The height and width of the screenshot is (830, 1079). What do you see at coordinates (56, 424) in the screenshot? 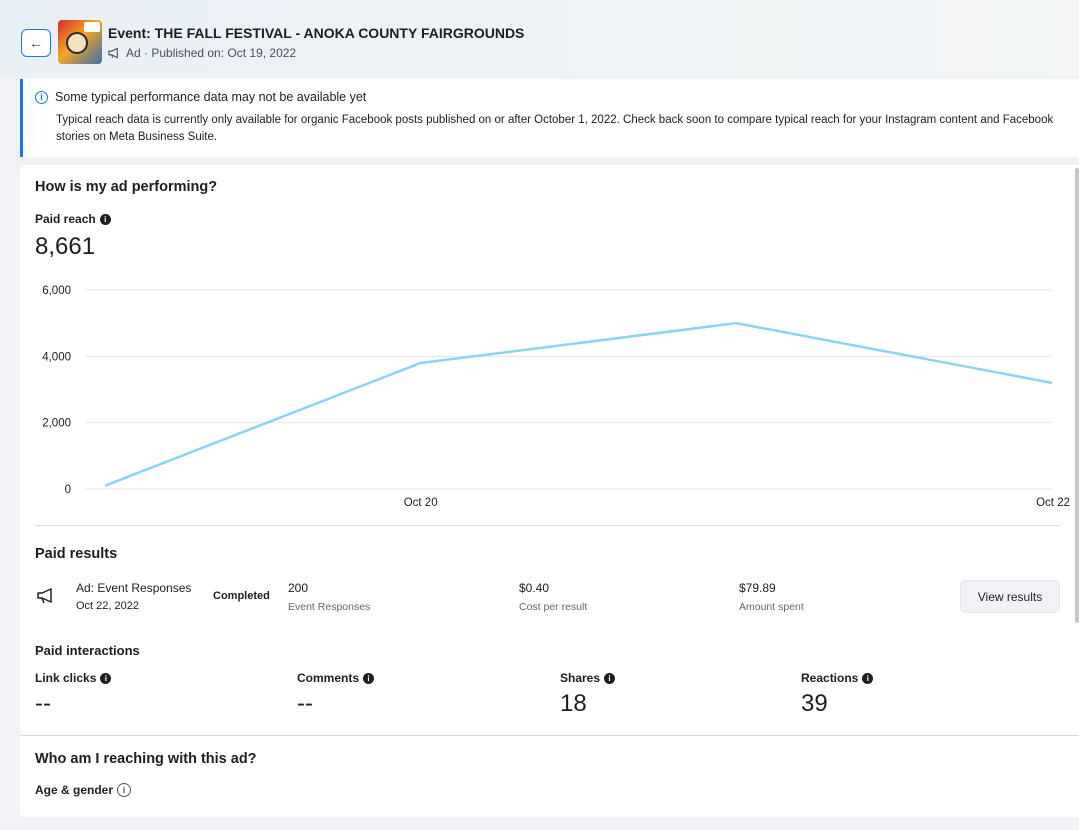
I see `y-tick-label: 2,000` at bounding box center [56, 424].